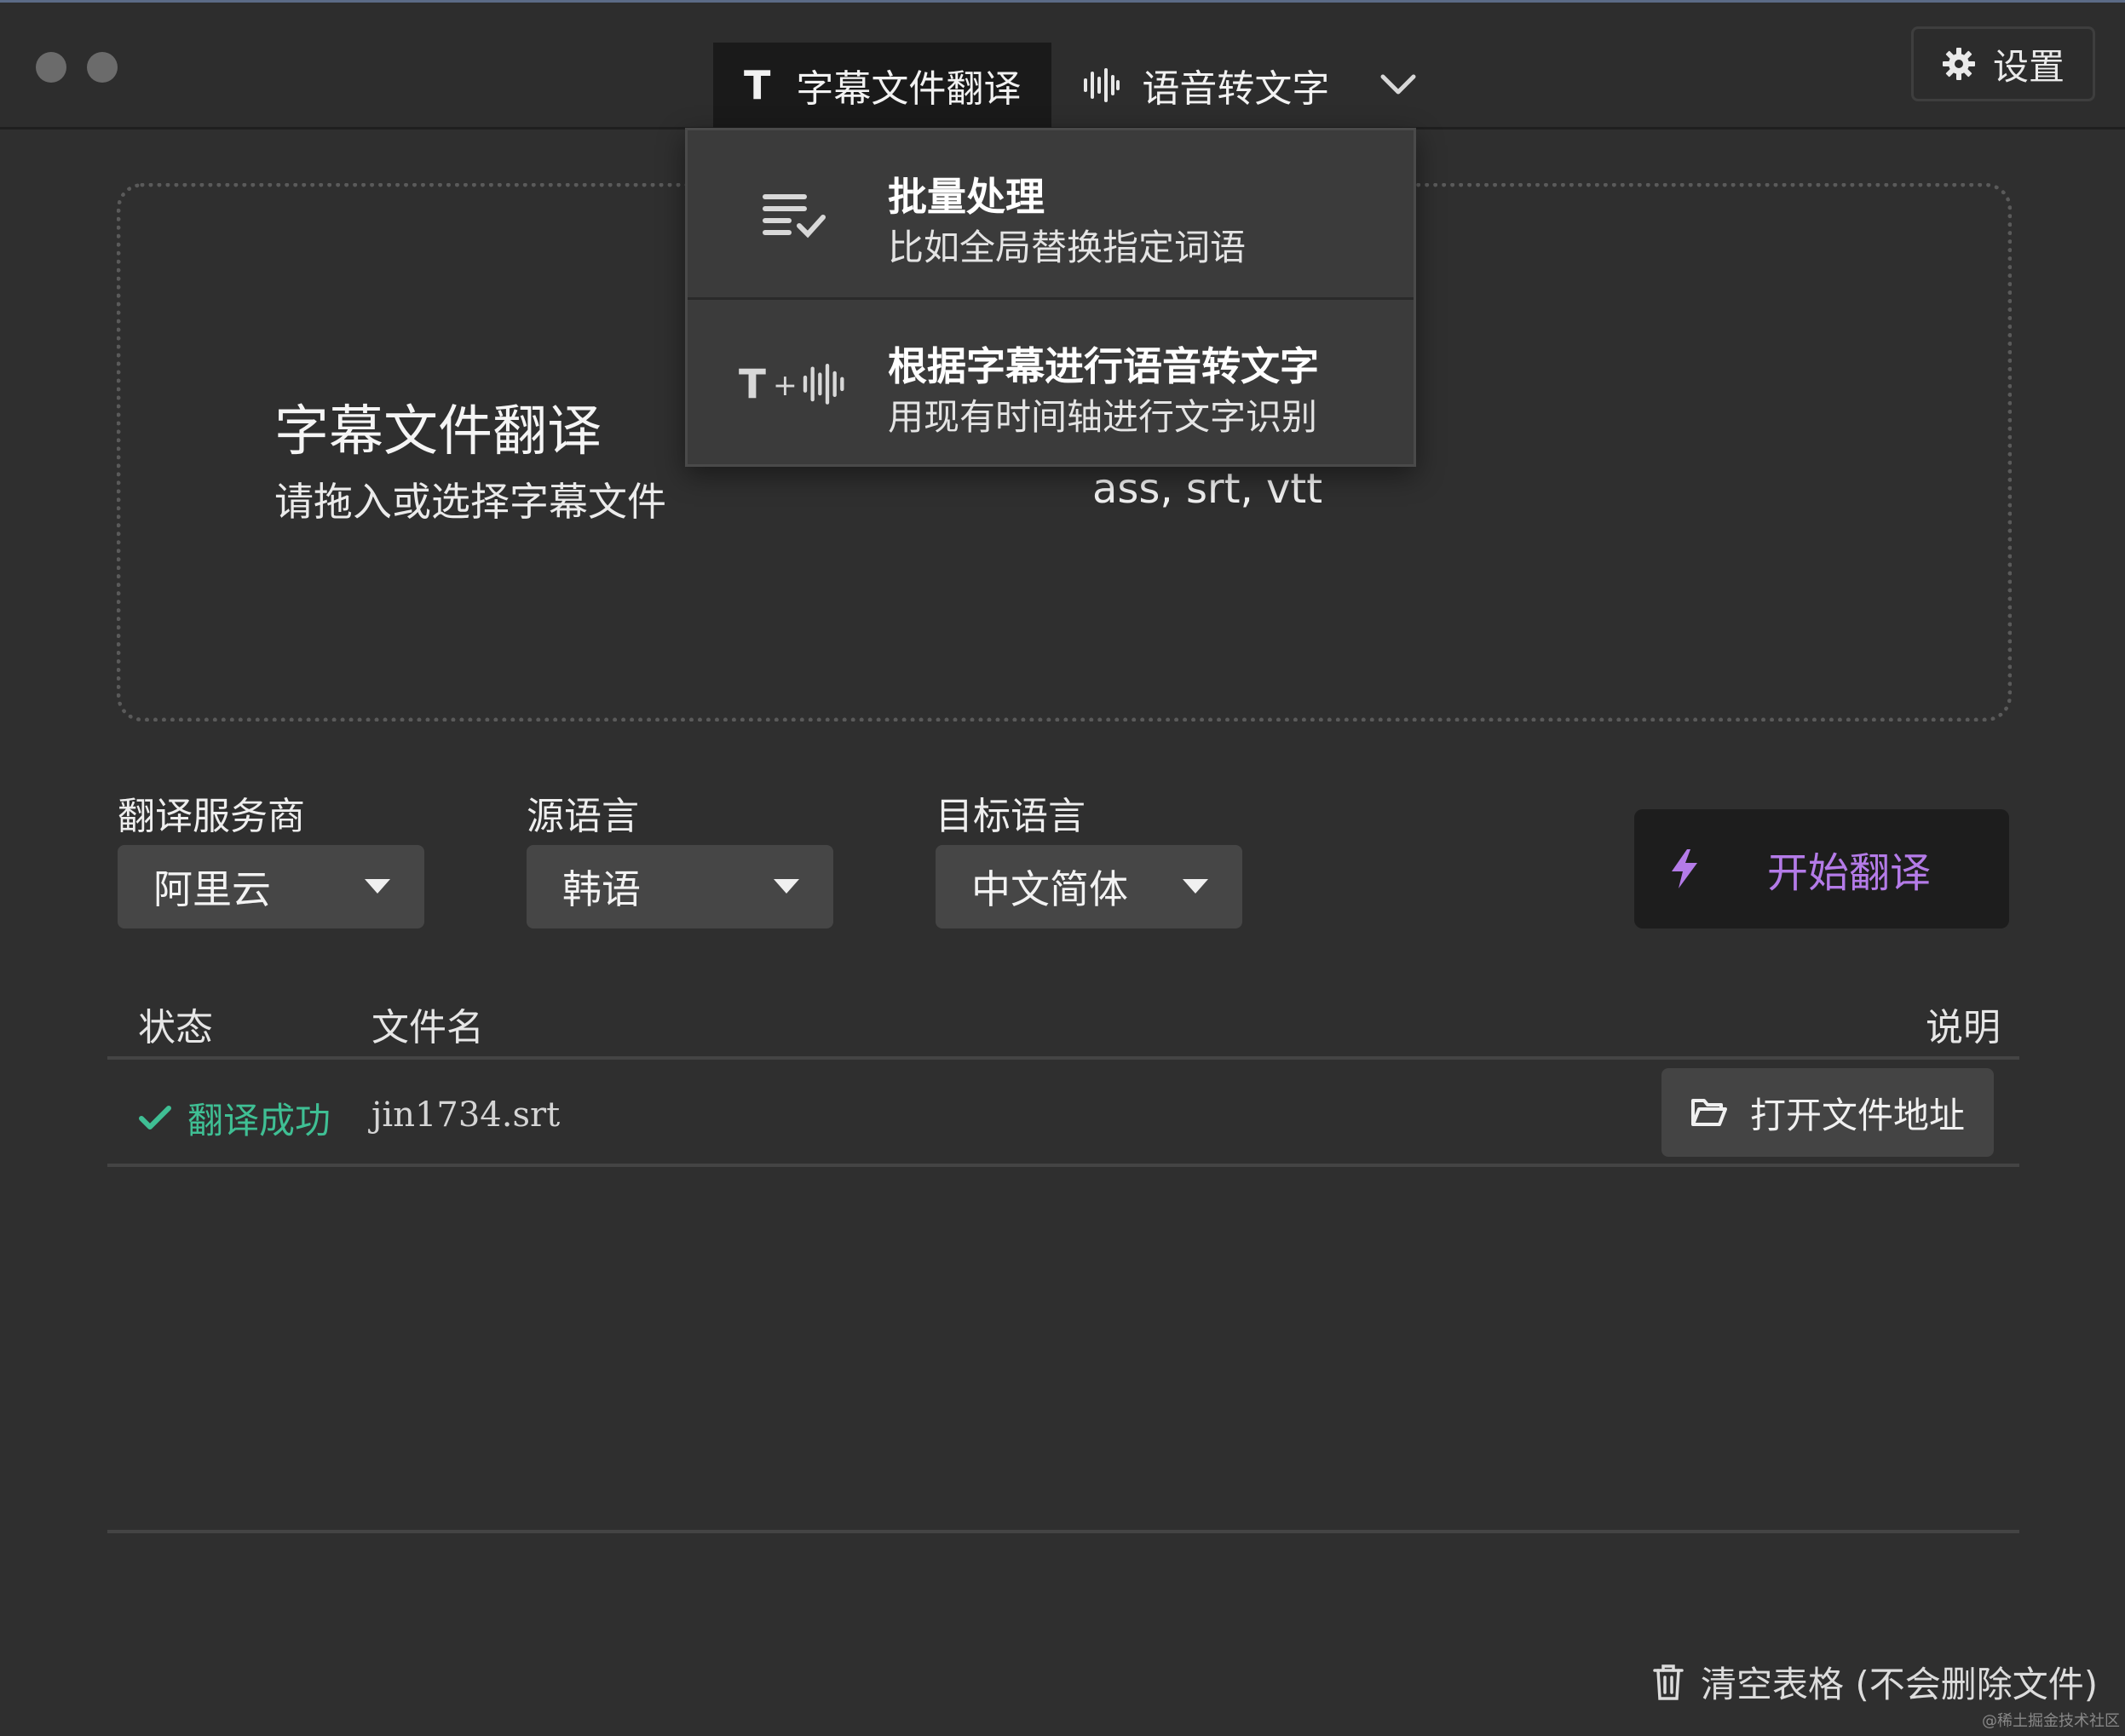 The height and width of the screenshot is (1736, 2125). Describe the element at coordinates (212, 889) in the screenshot. I see `provider-value: 阿里云` at that location.